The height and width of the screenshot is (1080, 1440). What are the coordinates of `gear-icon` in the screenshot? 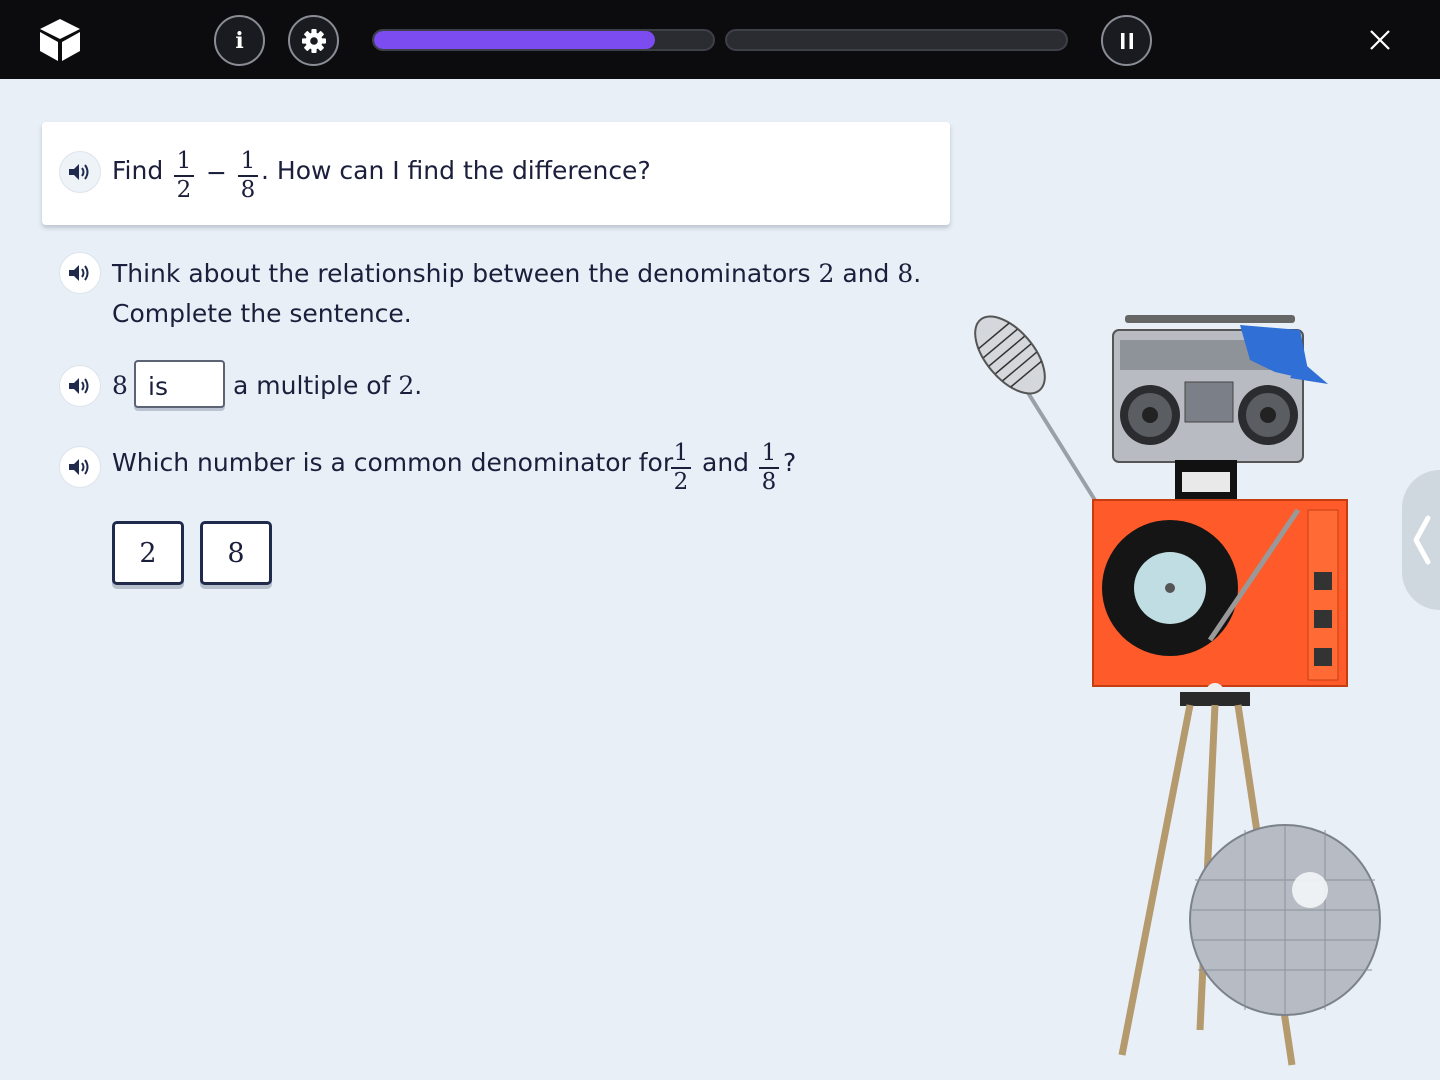 It's located at (313, 40).